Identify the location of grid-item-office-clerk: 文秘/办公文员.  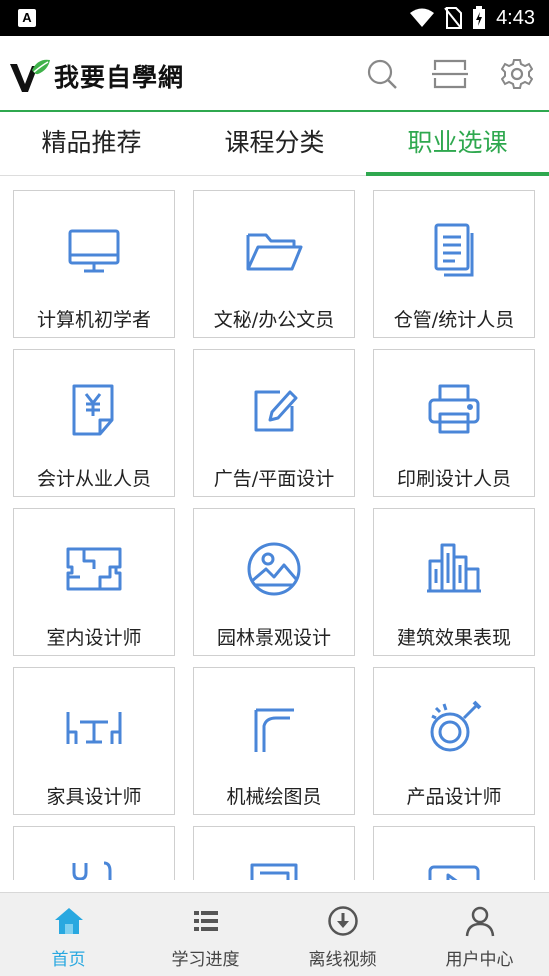
(274, 264).